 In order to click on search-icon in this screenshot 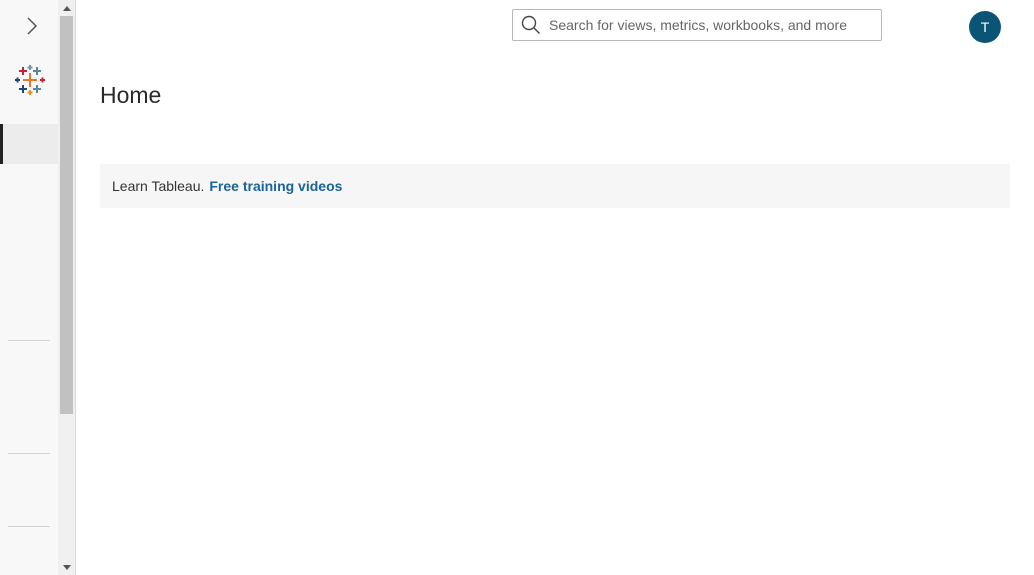, I will do `click(532, 25)`.